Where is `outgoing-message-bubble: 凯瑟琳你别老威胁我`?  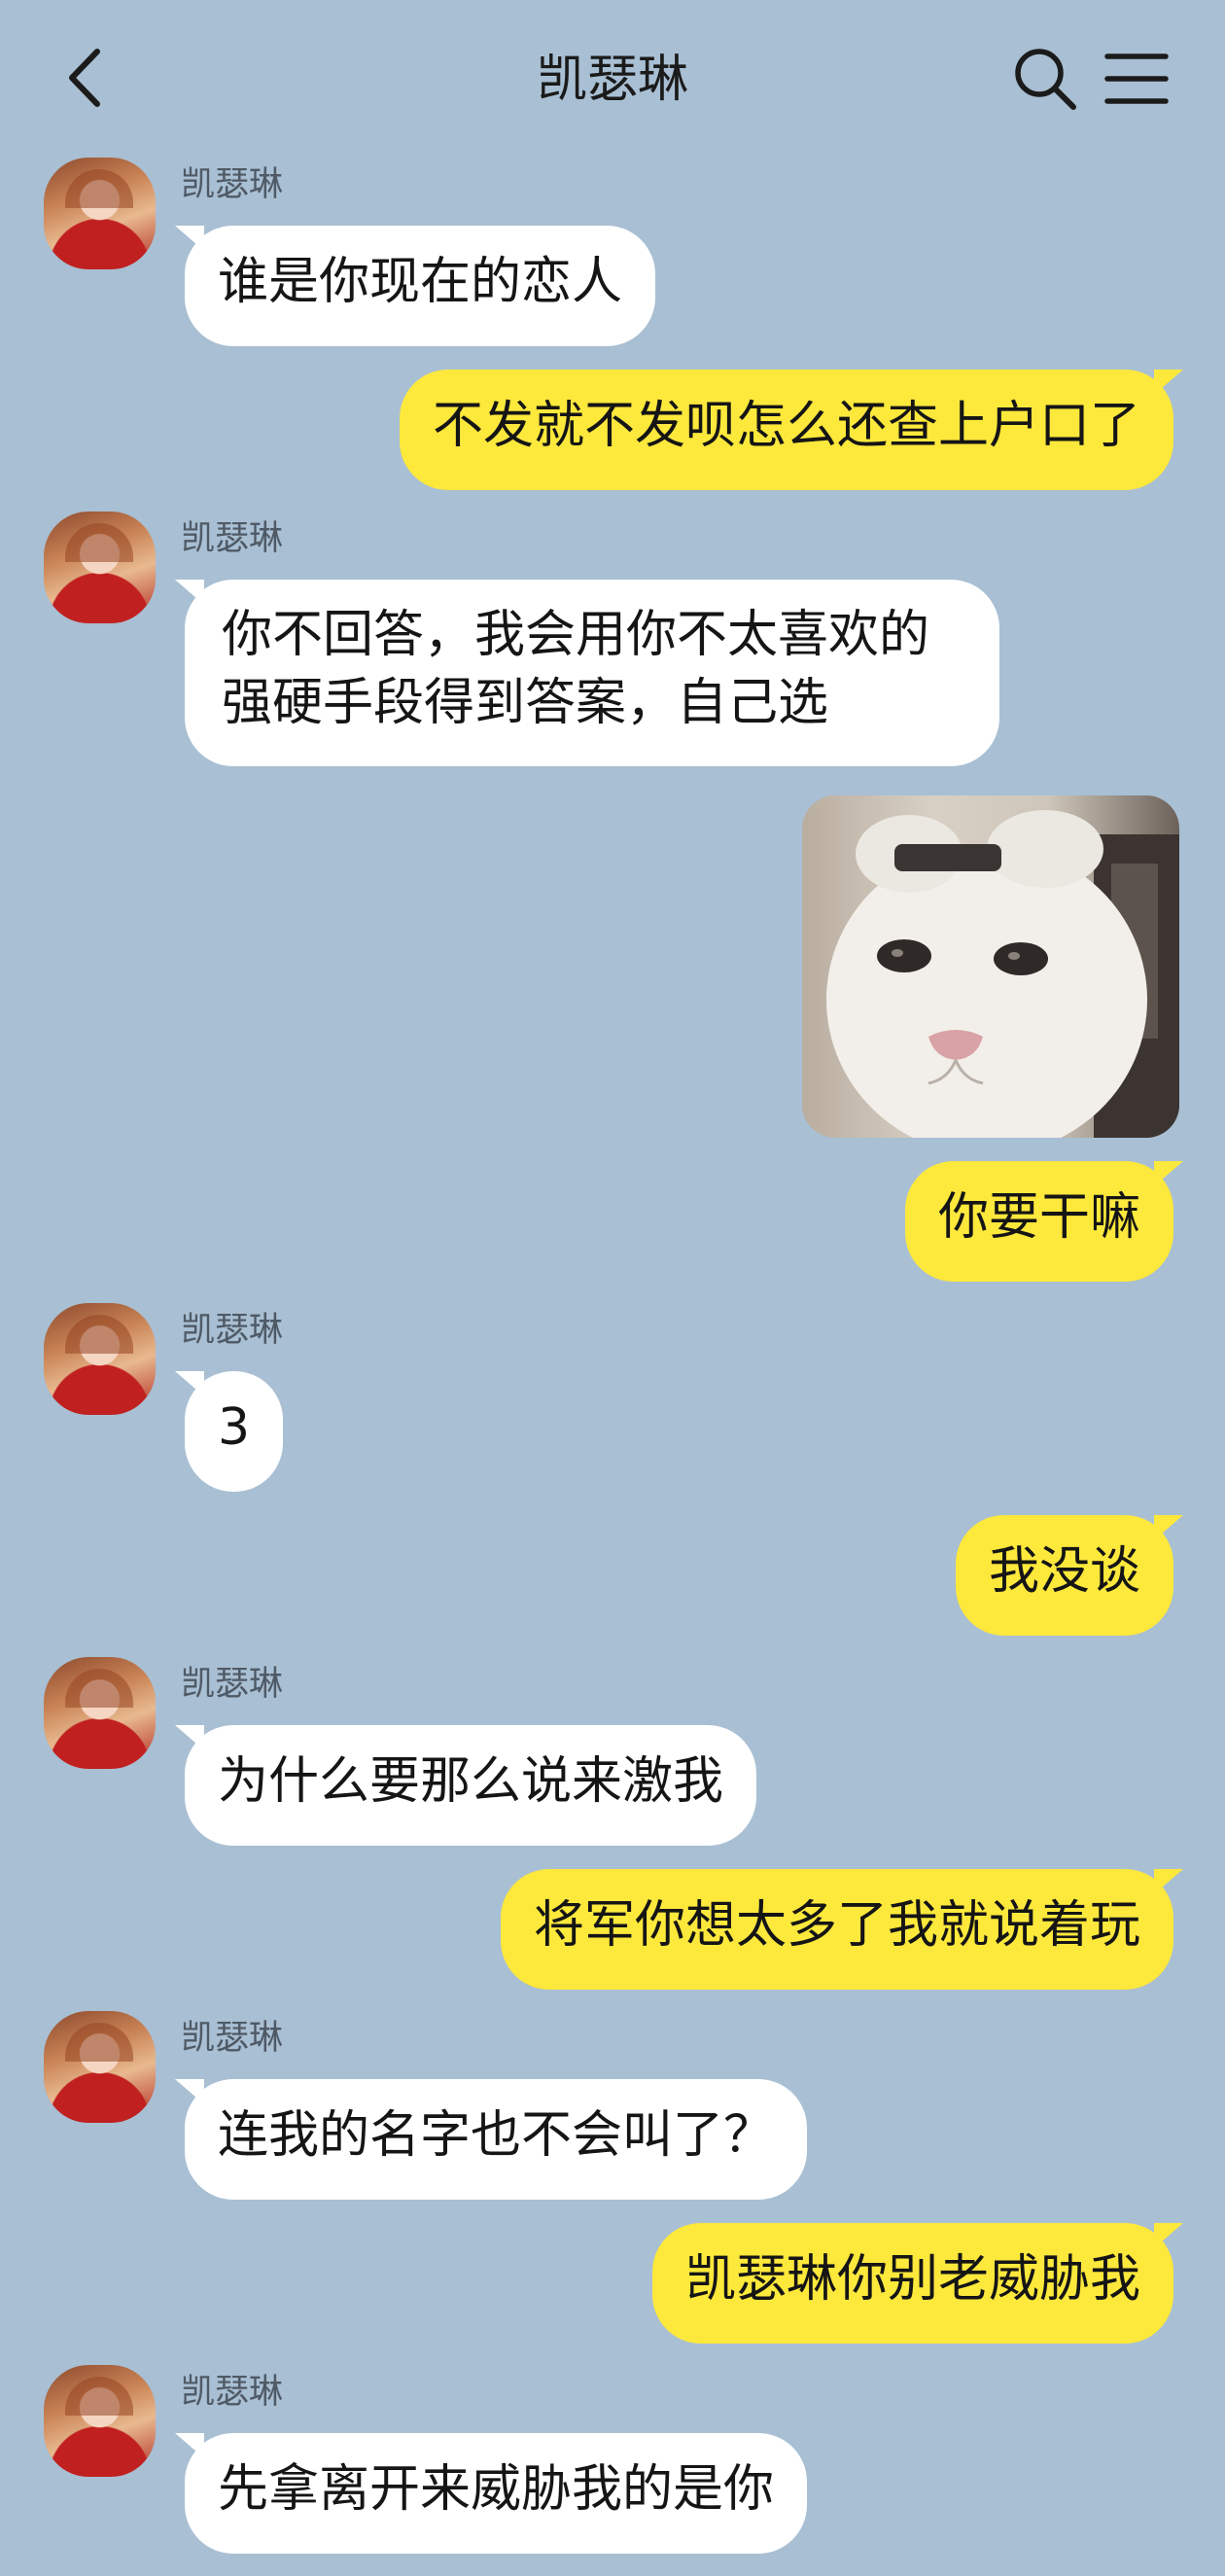 outgoing-message-bubble: 凯瑟琳你别老威胁我 is located at coordinates (912, 2284).